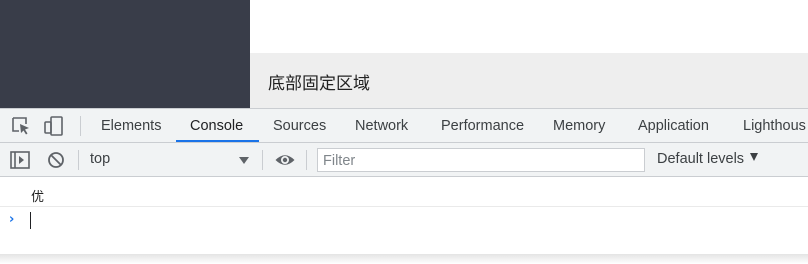  What do you see at coordinates (529, 26) in the screenshot?
I see `page-content` at bounding box center [529, 26].